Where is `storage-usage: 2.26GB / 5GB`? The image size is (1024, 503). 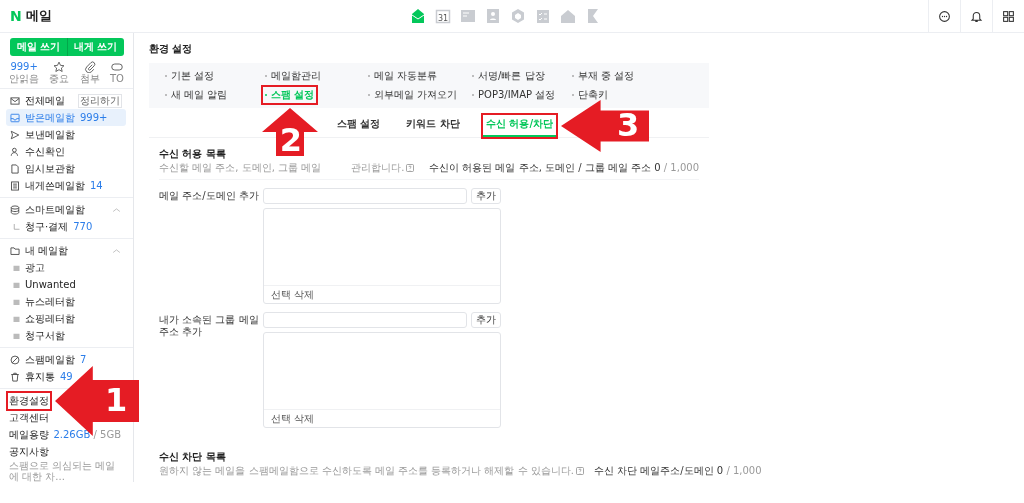
storage-usage: 2.26GB / 5GB is located at coordinates (87, 434).